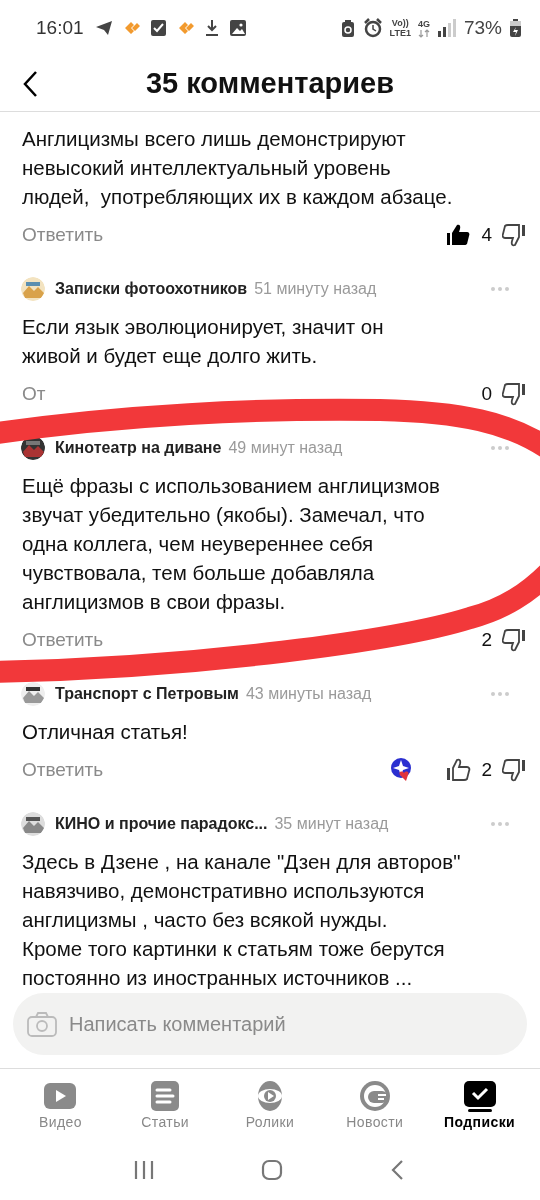  Describe the element at coordinates (60, 1104) in the screenshot. I see `nav-tab: Видео` at that location.